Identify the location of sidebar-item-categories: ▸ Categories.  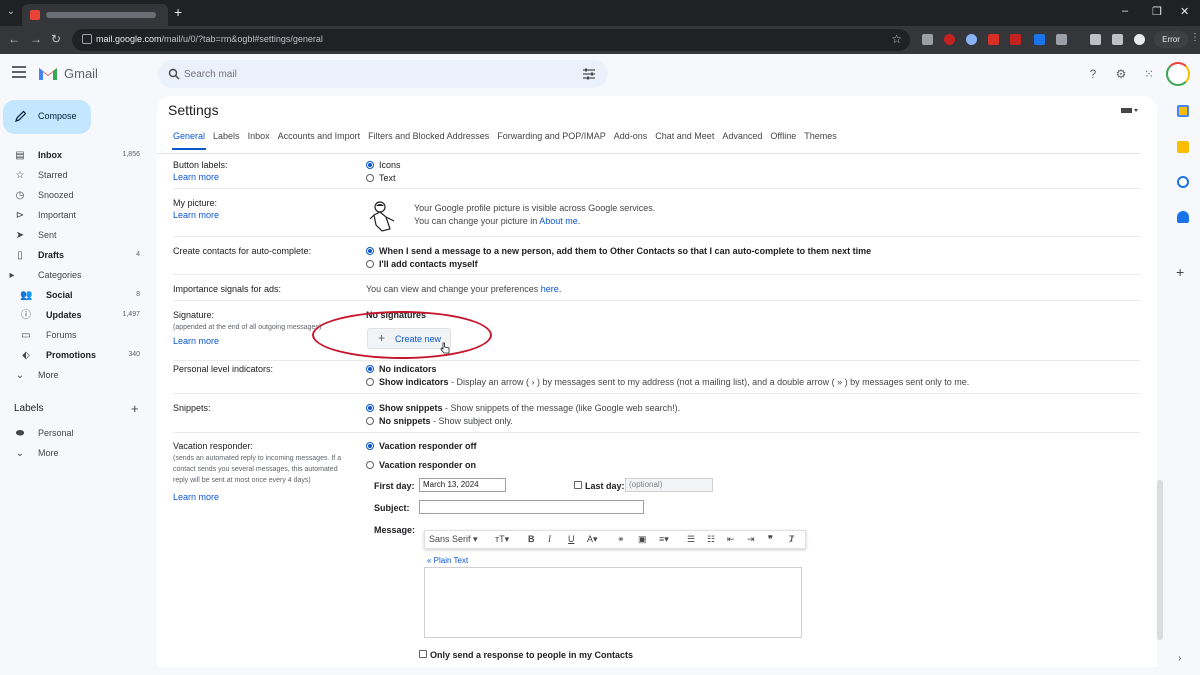
(75, 276).